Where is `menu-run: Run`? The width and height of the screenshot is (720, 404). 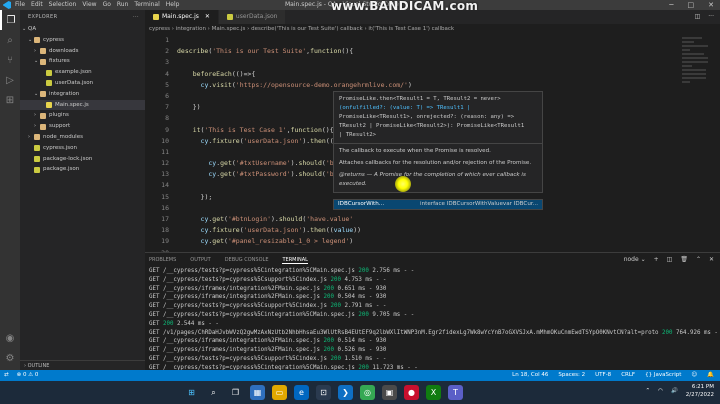 menu-run: Run is located at coordinates (123, 5).